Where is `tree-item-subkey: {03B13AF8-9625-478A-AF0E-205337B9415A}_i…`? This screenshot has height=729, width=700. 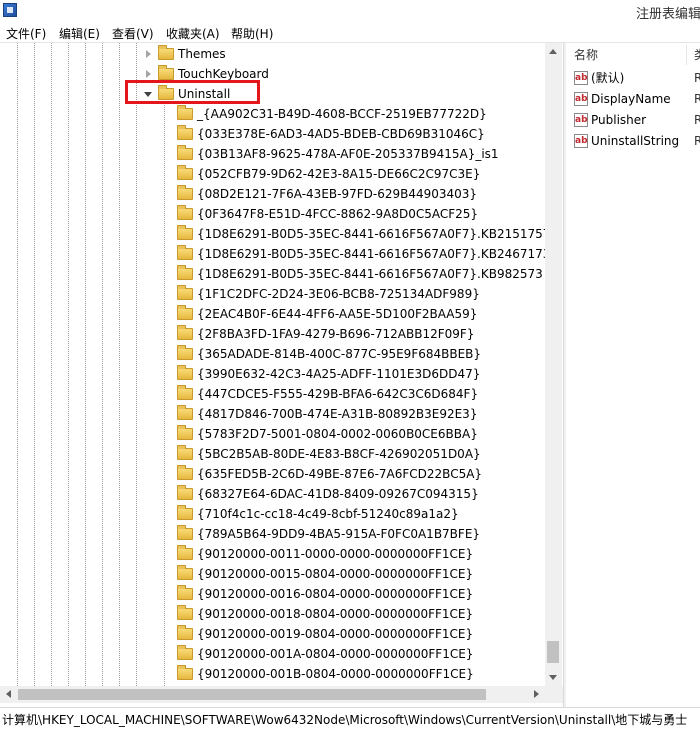 tree-item-subkey: {03B13AF8-9625-478A-AF0E-205337B9415A}_i… is located at coordinates (272, 154).